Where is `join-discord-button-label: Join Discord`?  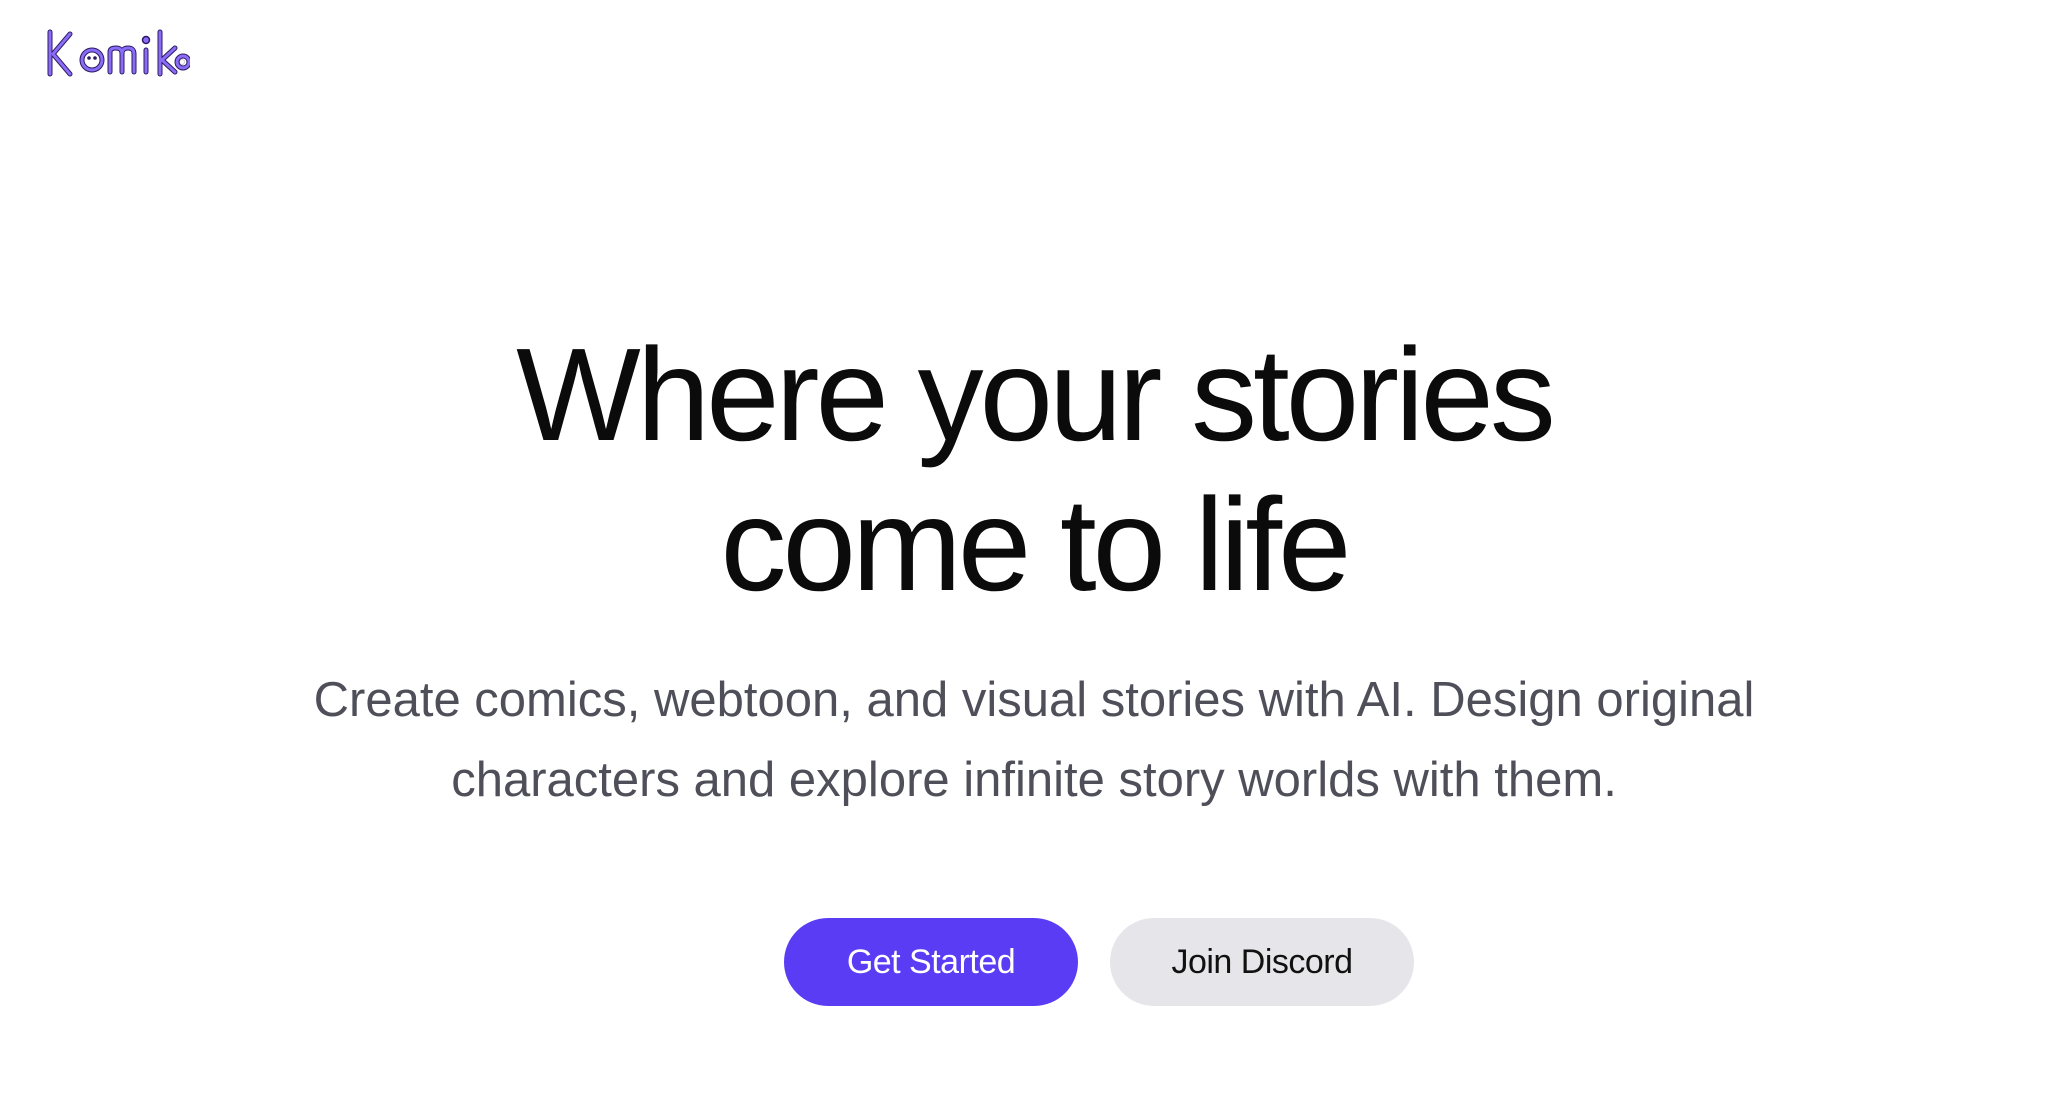
join-discord-button-label: Join Discord is located at coordinates (1262, 961).